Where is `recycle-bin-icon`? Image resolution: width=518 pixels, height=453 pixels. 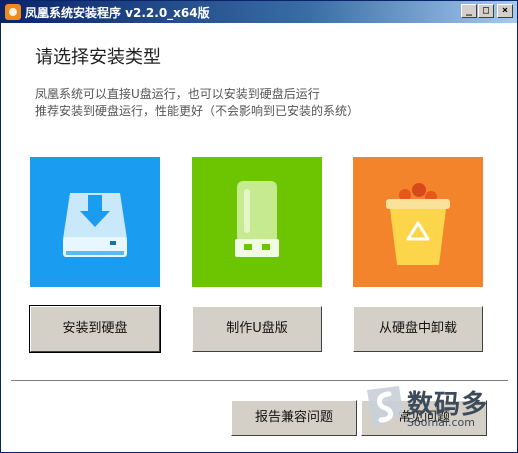
recycle-bin-icon is located at coordinates (418, 224).